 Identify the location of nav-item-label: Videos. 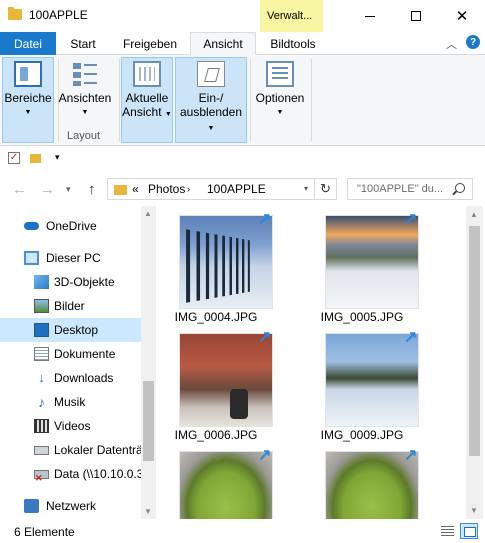
(72, 426).